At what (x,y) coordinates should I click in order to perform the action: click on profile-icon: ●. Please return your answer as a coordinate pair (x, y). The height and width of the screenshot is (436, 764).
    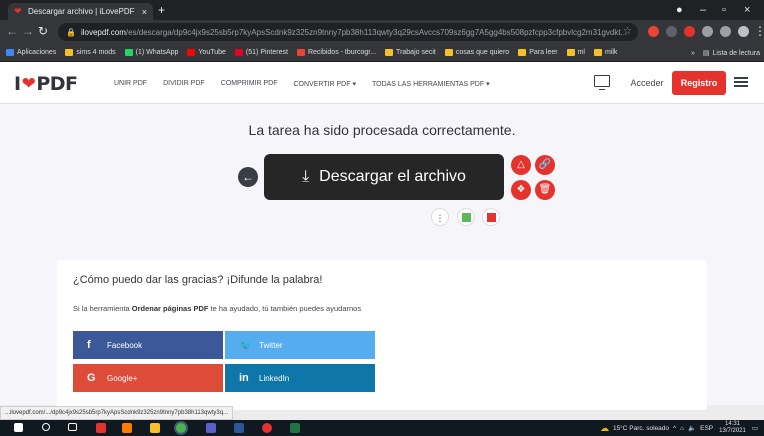
    Looking at the image, I should click on (679, 10).